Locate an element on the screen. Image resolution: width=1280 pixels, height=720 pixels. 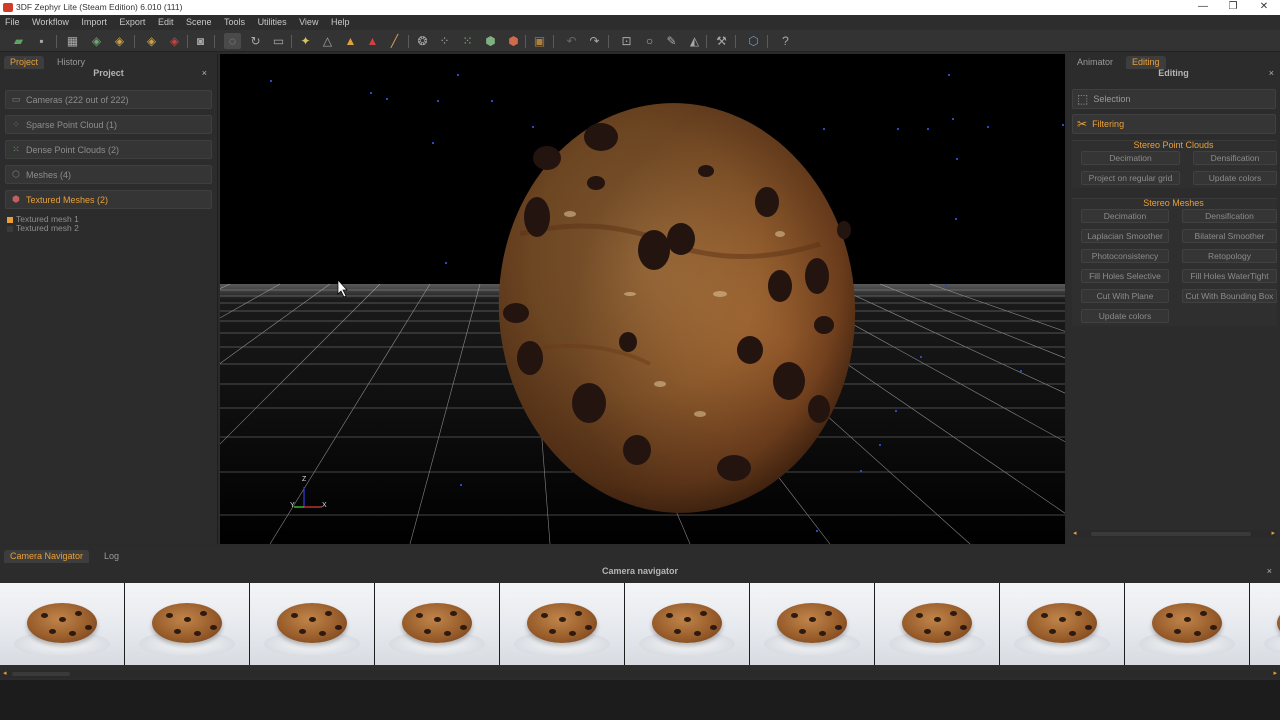
textured-cube-icon: ⬢ is located at coordinates (513, 41).